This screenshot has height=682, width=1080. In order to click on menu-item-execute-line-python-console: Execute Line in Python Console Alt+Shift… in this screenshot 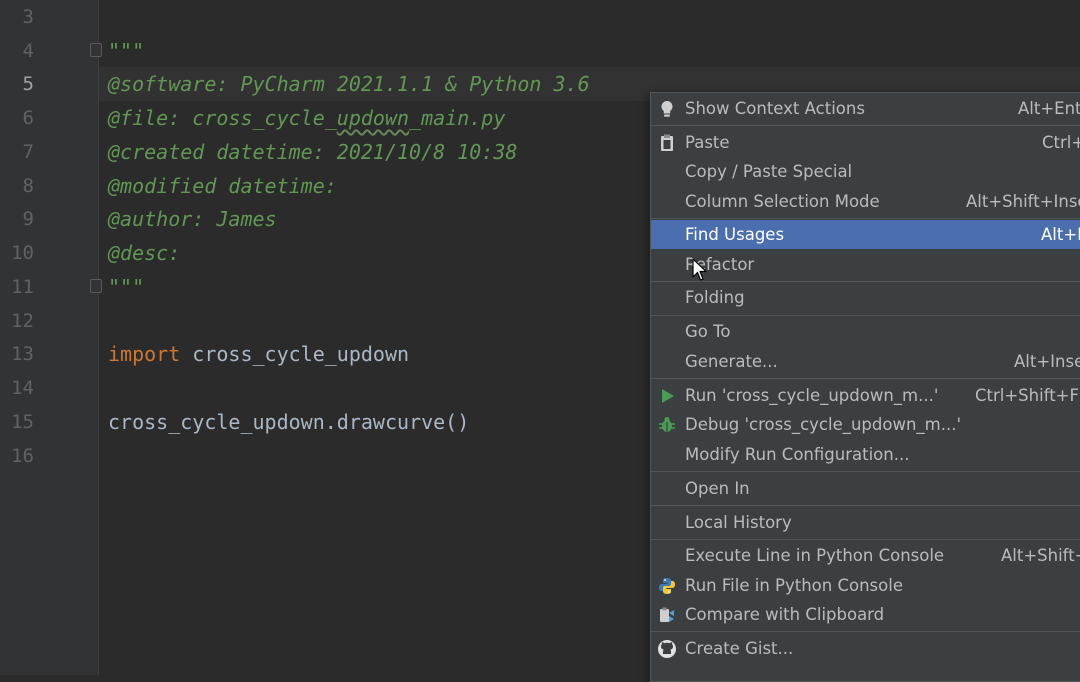, I will do `click(865, 555)`.